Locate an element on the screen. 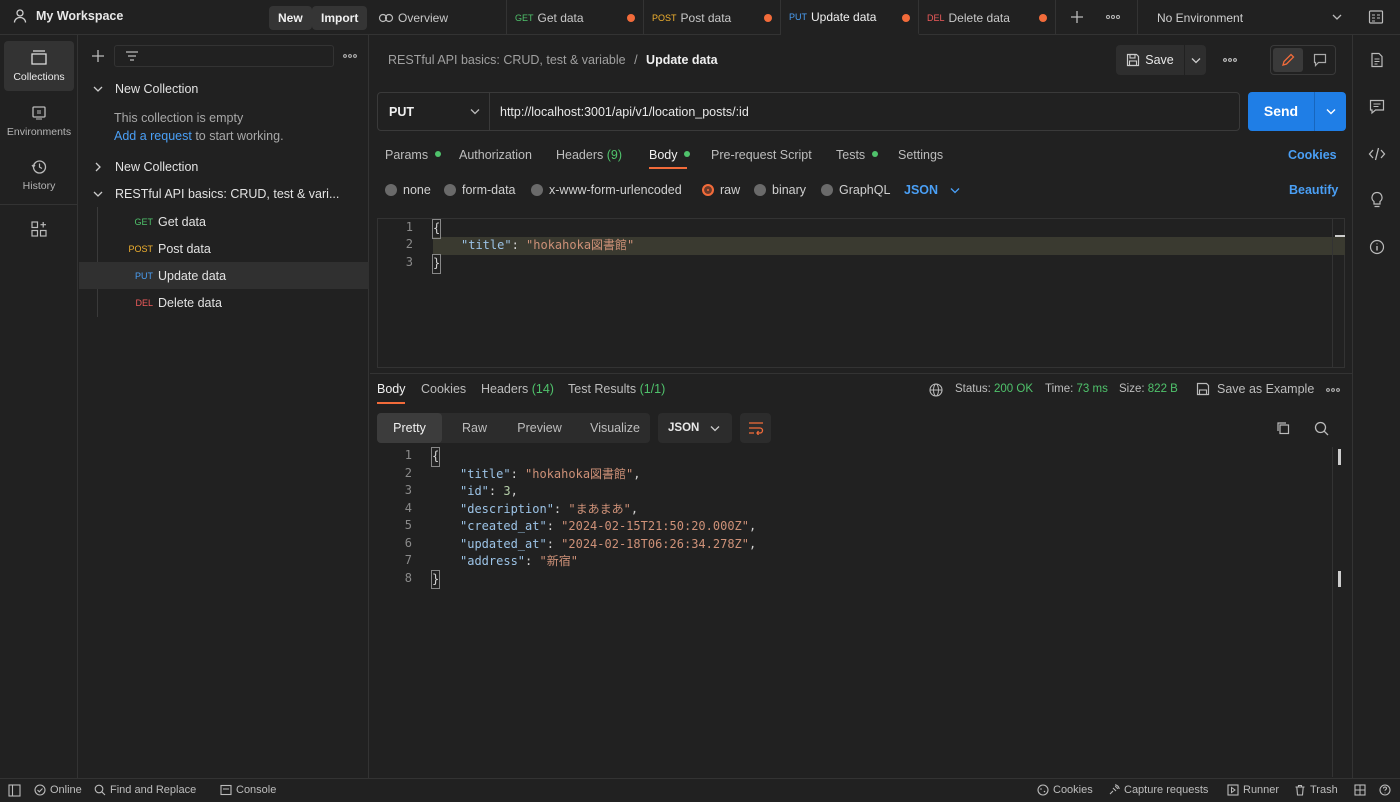 The height and width of the screenshot is (802, 1400). rail-environments: Environments is located at coordinates (39, 121).